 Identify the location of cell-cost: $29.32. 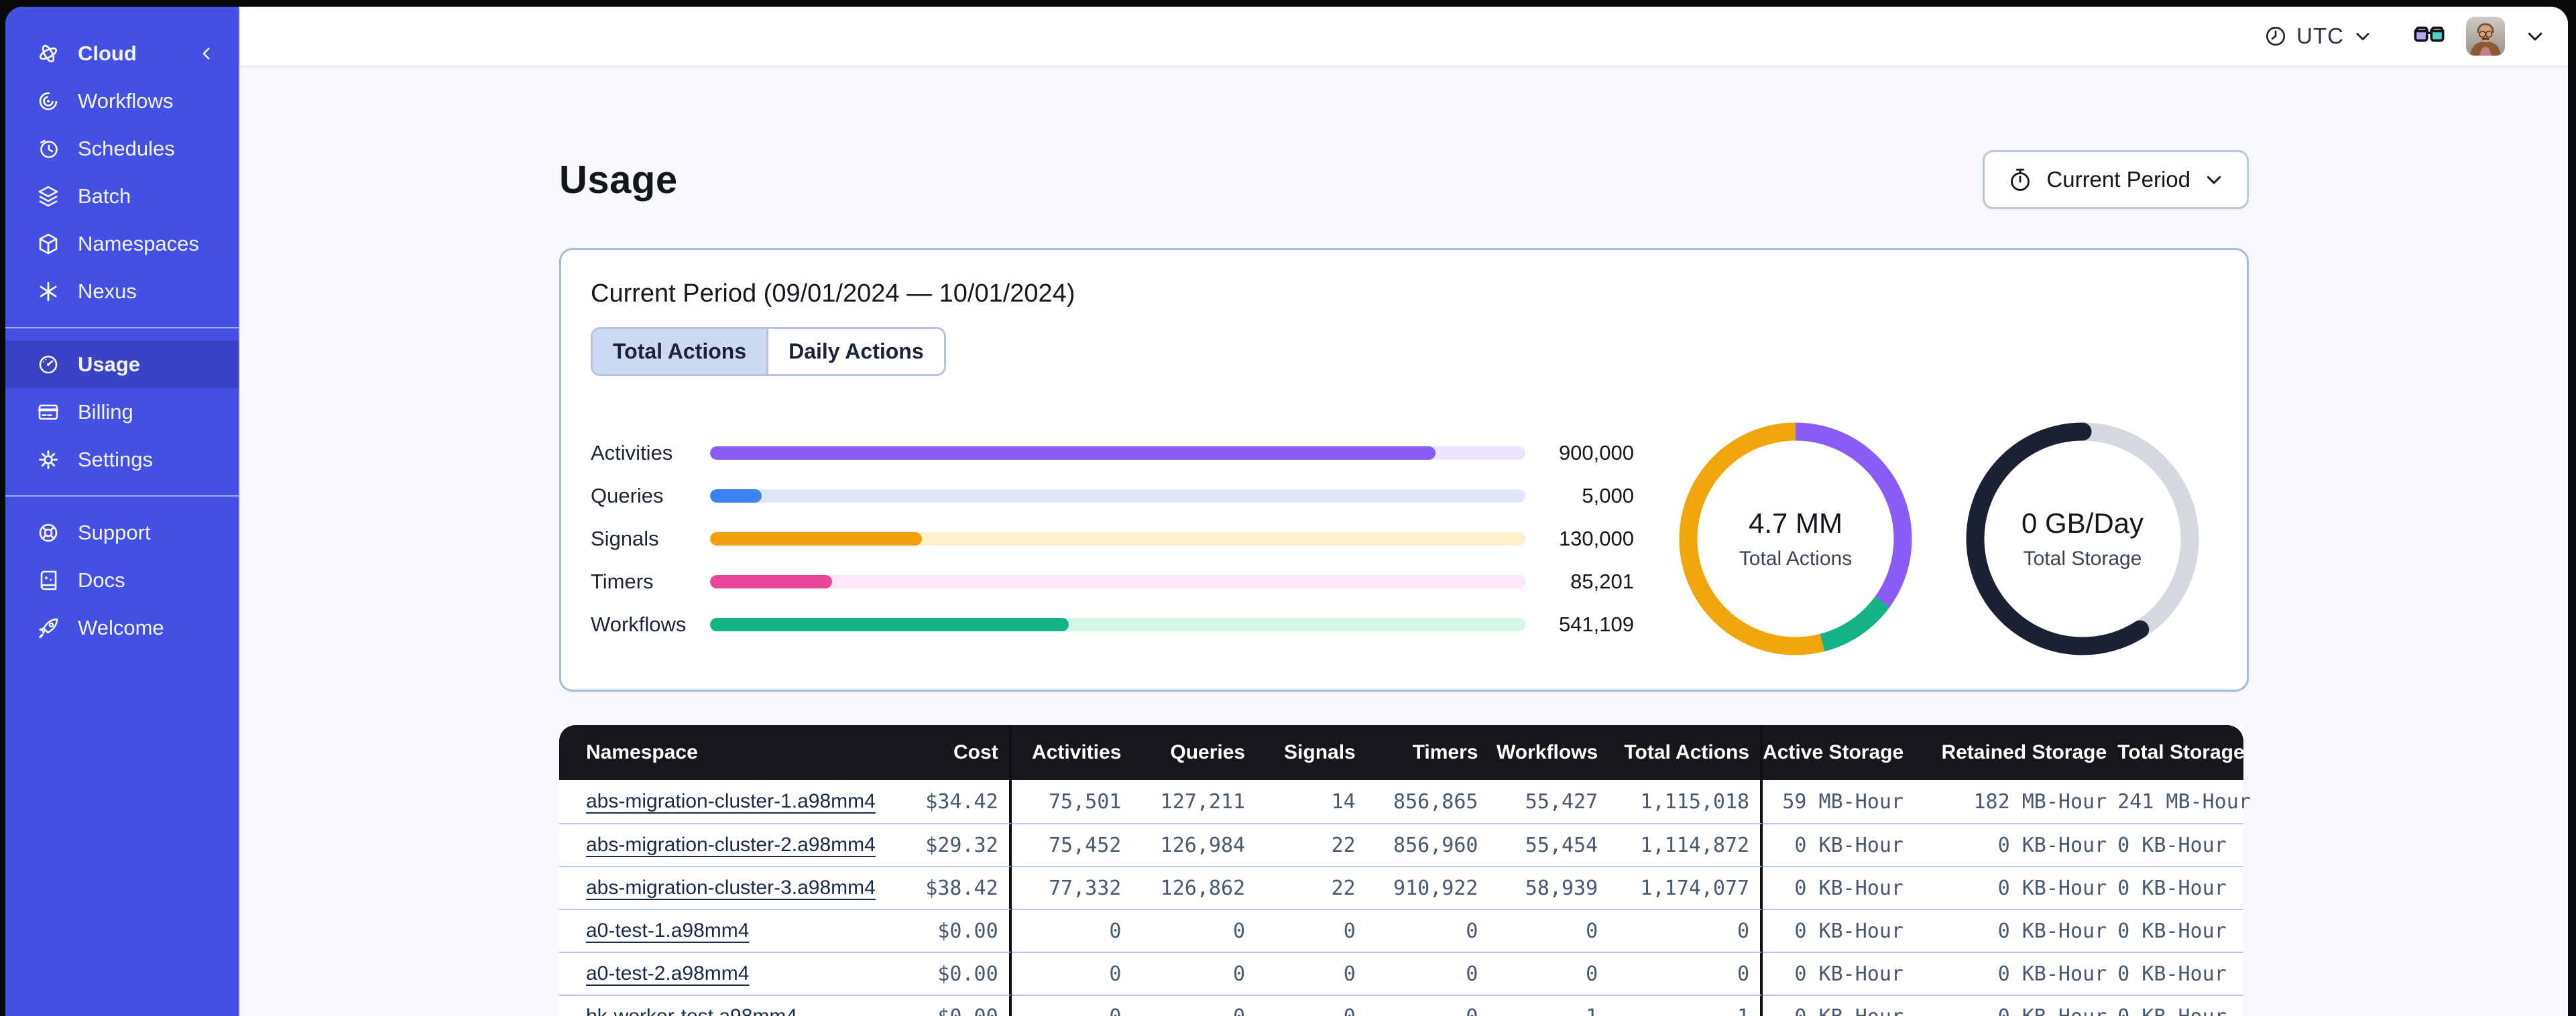
(937, 844).